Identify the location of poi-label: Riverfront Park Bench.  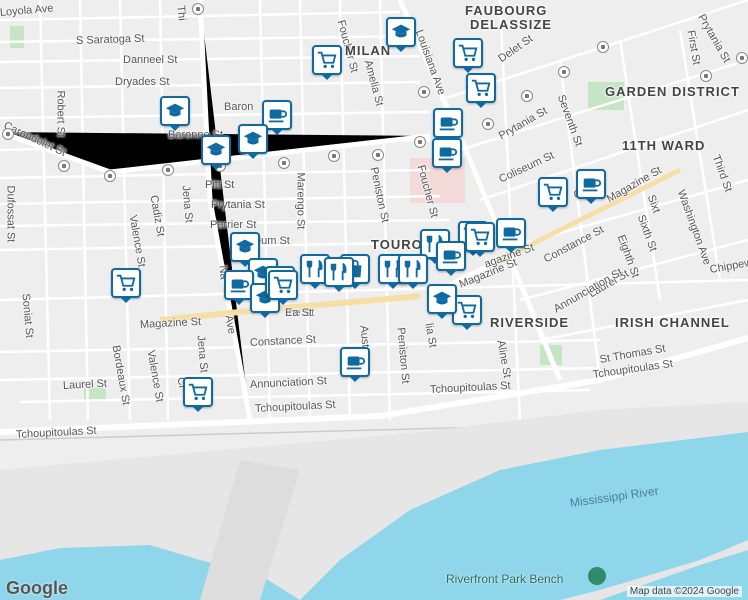
(504, 579).